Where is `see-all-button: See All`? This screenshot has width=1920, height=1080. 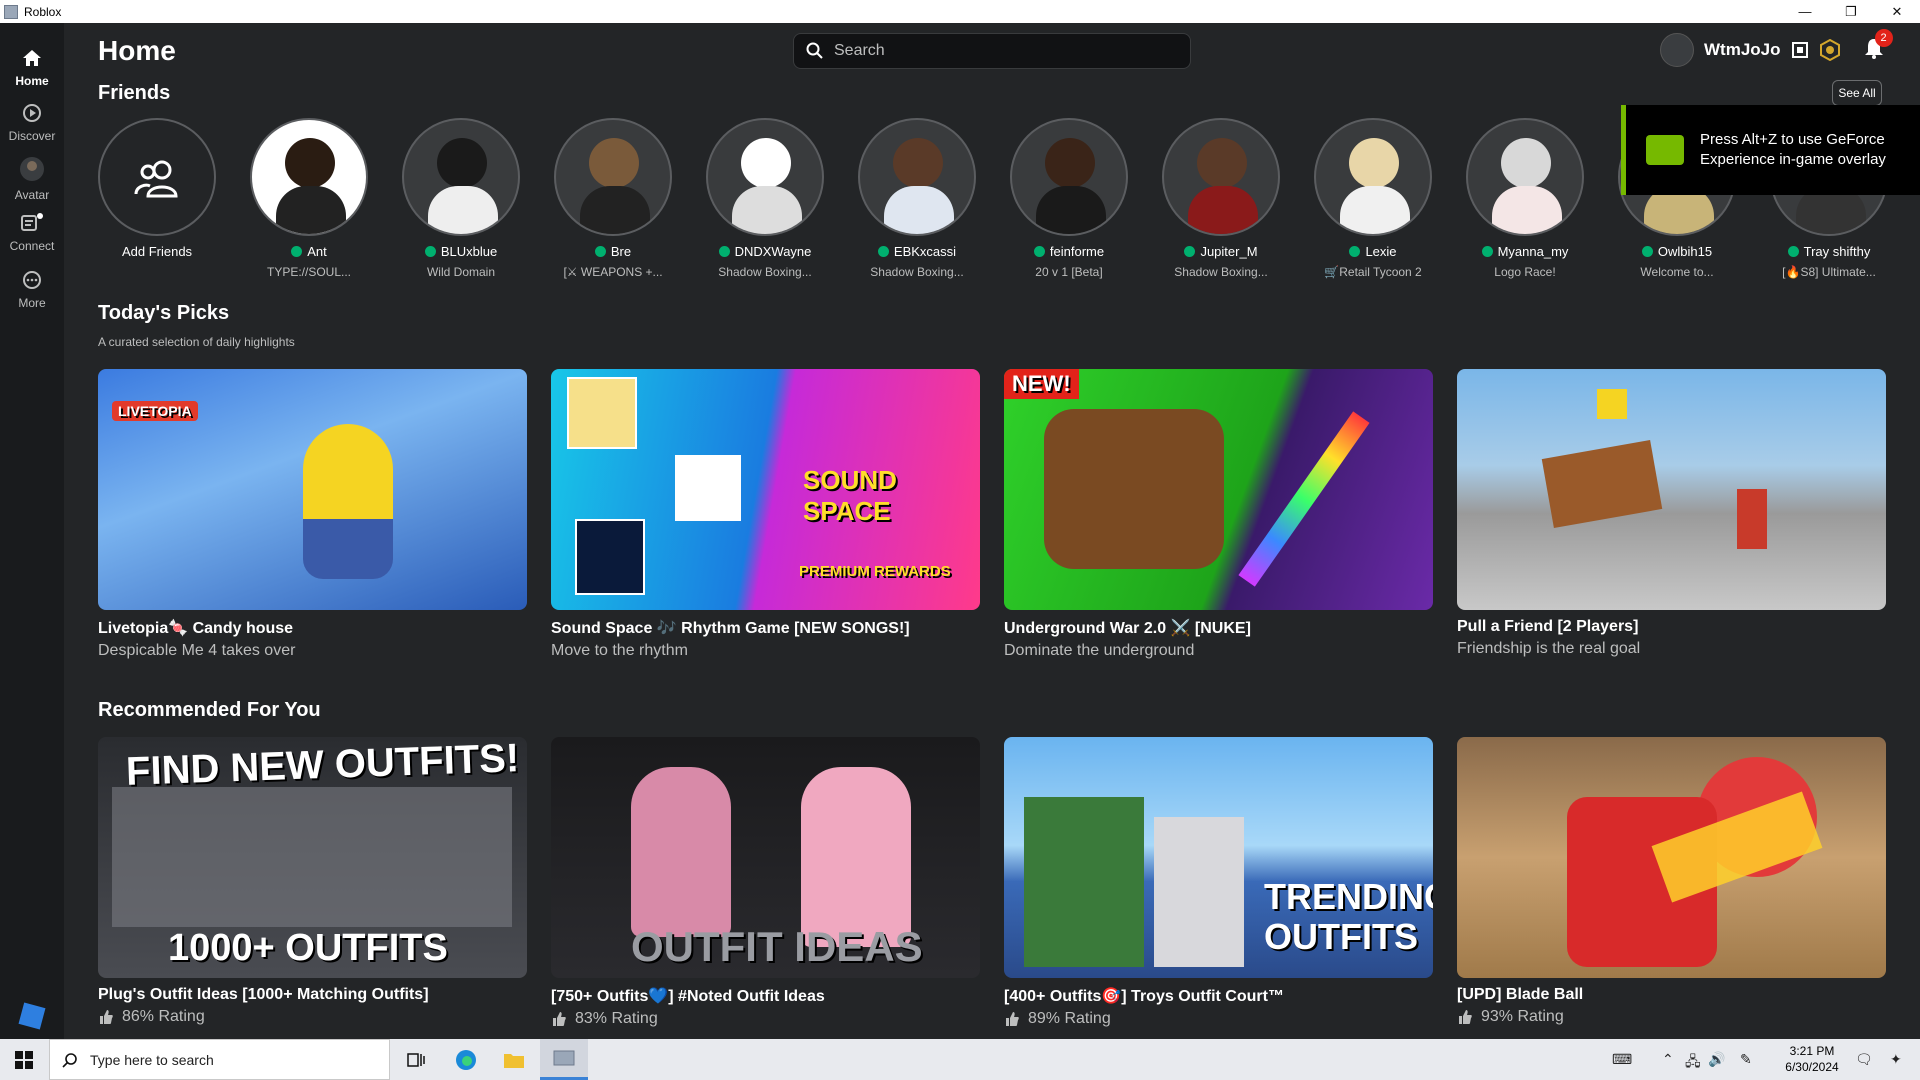 see-all-button: See All is located at coordinates (1857, 93).